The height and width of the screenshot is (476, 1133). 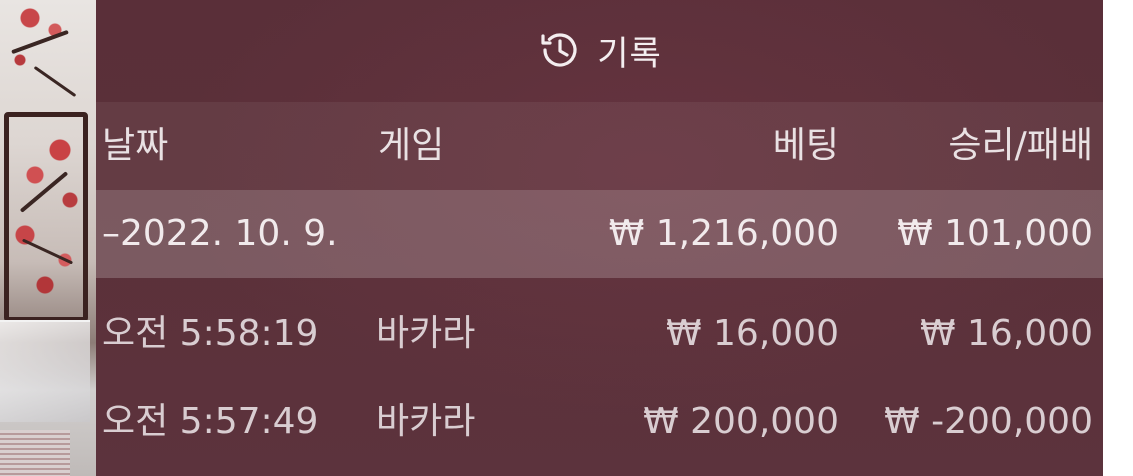 I want to click on column-header-game: 게임, so click(x=411, y=146).